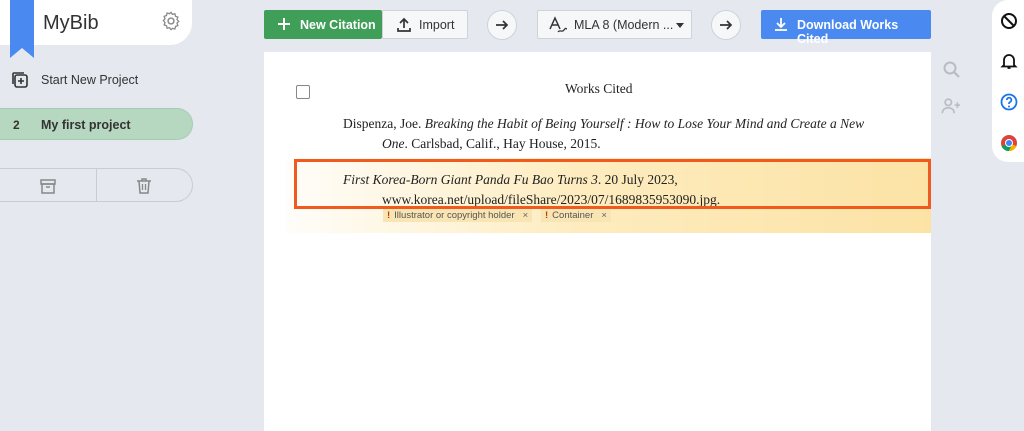  What do you see at coordinates (284, 24) in the screenshot?
I see `plus-icon` at bounding box center [284, 24].